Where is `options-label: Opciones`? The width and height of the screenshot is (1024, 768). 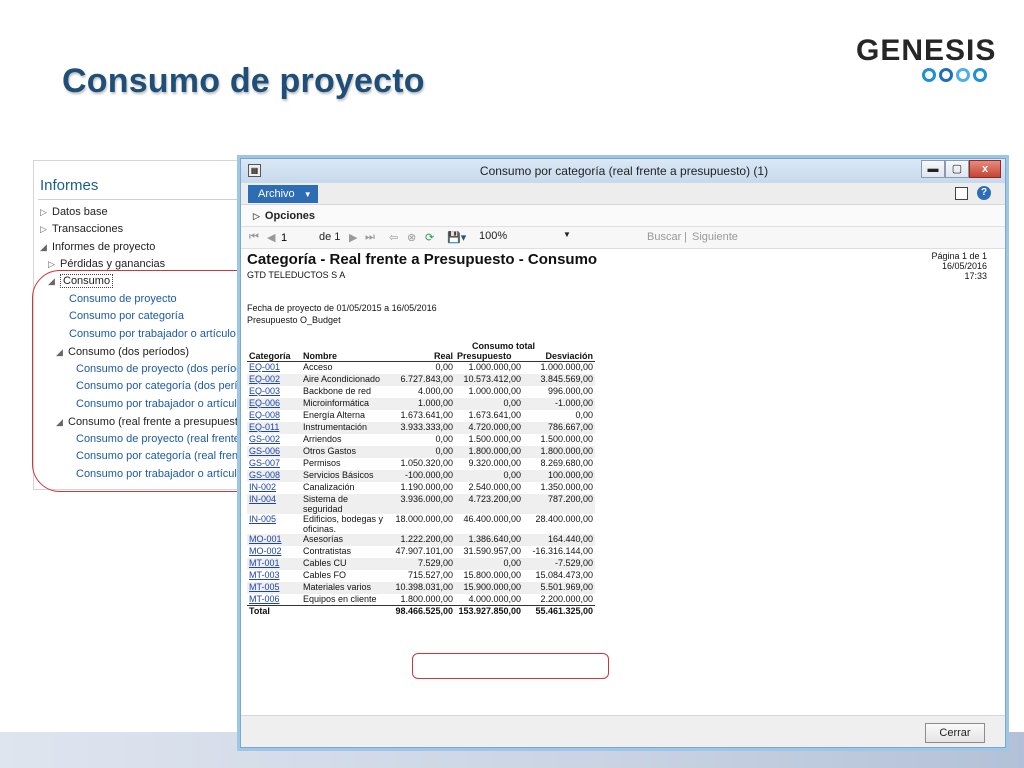
options-label: Opciones is located at coordinates (290, 216).